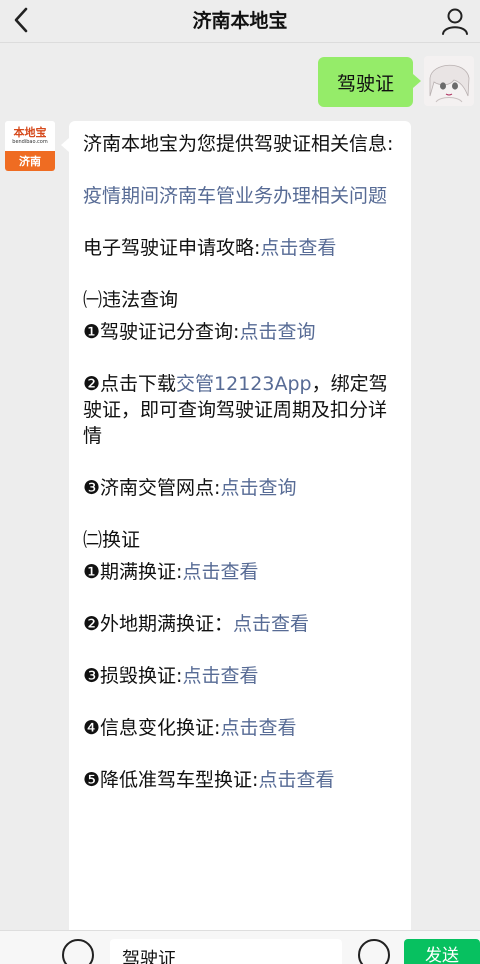 The height and width of the screenshot is (964, 480). I want to click on renew-downgrade-row: ❺降低准驾车型换证:点击查看, so click(240, 780).